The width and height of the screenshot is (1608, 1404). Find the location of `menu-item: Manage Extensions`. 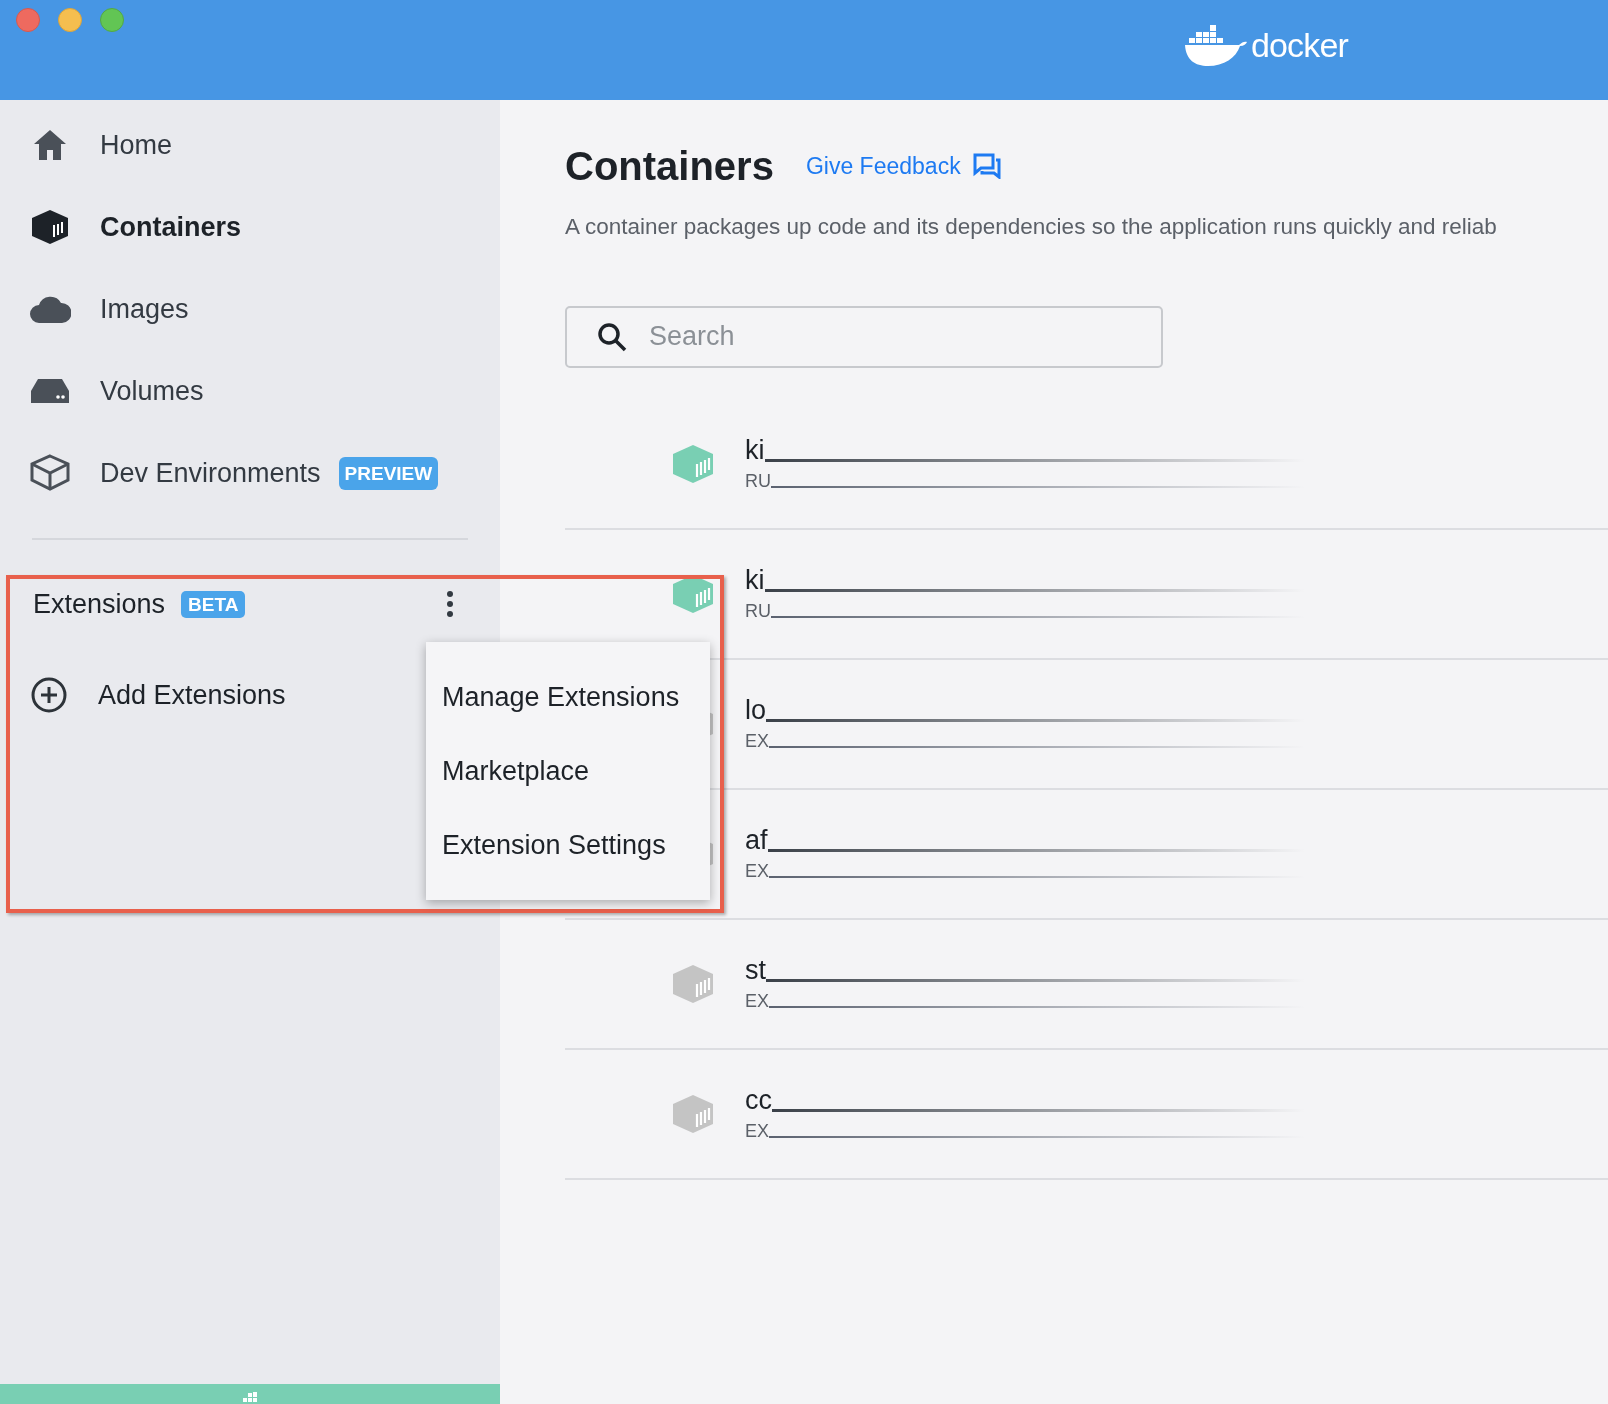

menu-item: Manage Extensions is located at coordinates (568, 697).